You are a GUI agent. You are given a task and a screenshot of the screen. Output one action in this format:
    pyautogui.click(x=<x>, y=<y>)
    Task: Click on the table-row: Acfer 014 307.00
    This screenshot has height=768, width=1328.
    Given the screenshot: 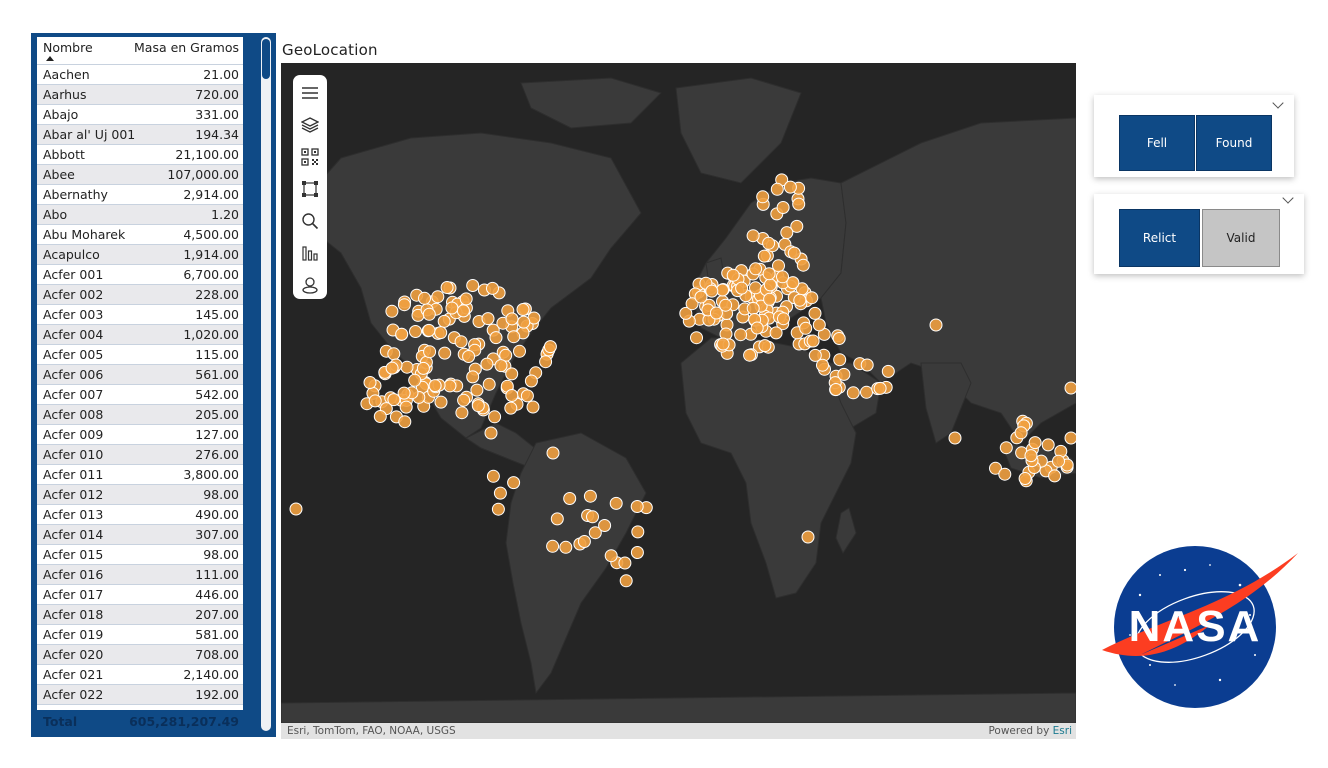 What is the action you would take?
    pyautogui.click(x=140, y=535)
    